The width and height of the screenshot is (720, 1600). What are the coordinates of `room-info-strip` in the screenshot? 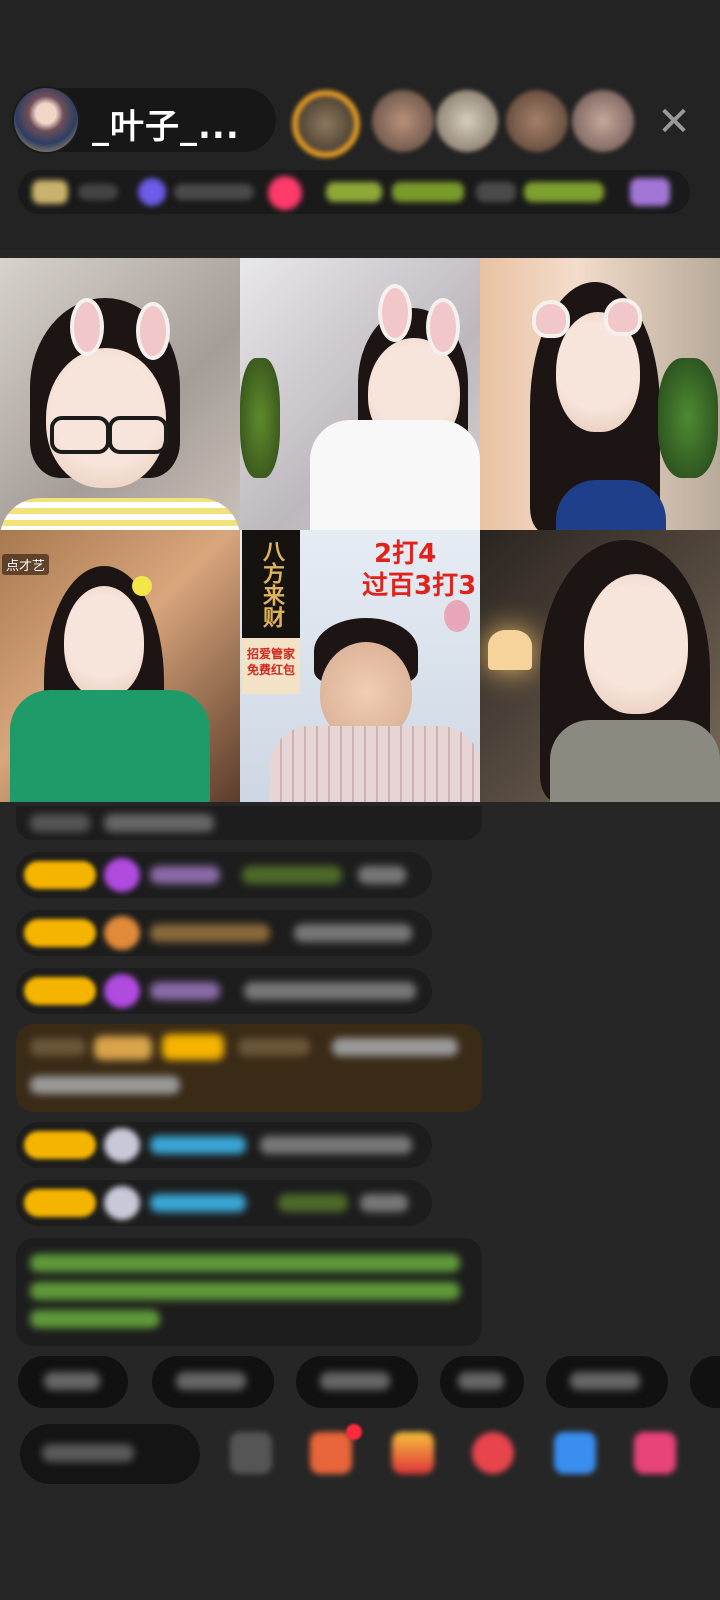 It's located at (354, 192).